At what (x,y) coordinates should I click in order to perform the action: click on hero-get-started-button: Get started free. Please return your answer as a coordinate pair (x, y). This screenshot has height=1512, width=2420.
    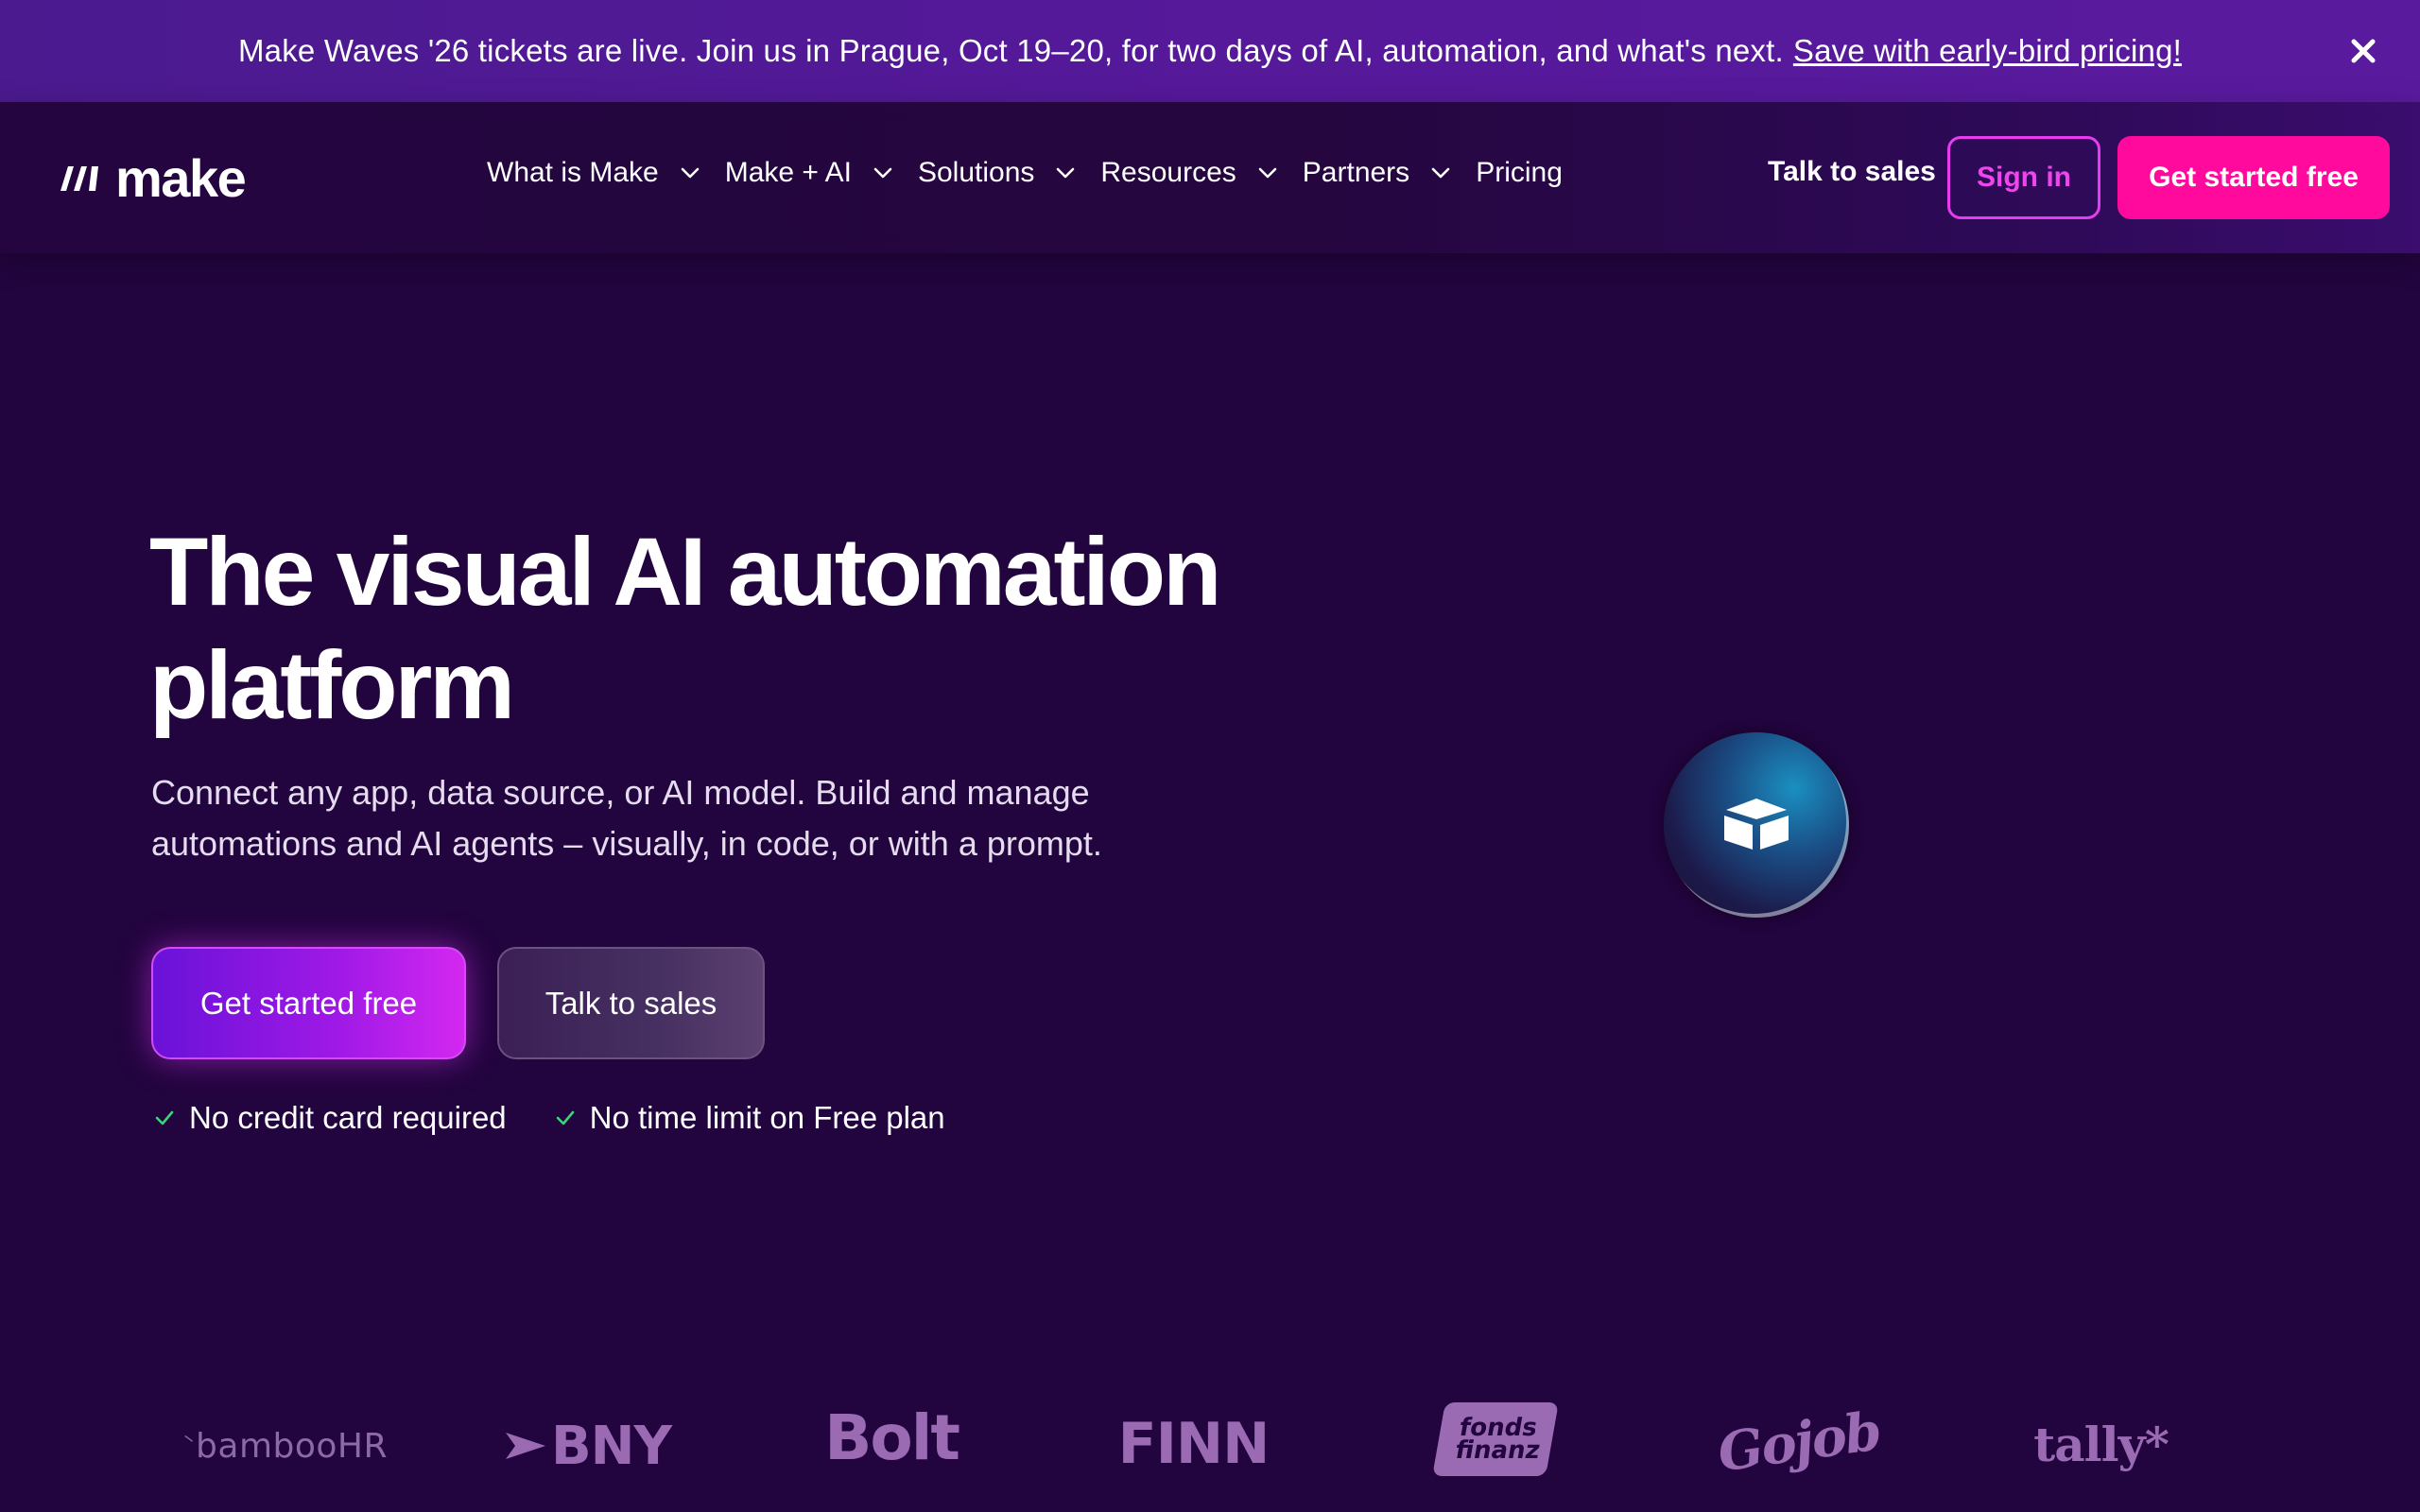
    Looking at the image, I should click on (309, 1003).